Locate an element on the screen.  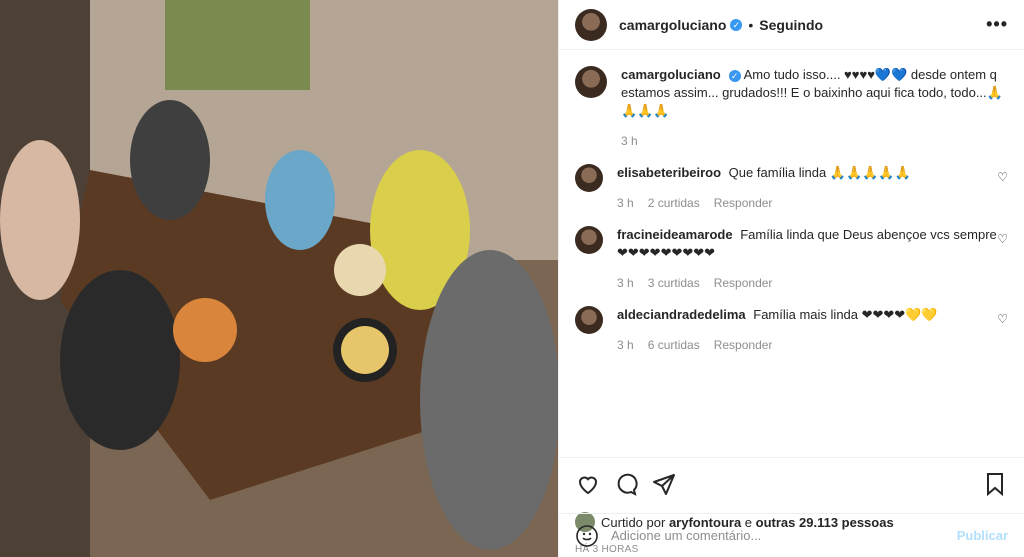
comment-username: aldeciandradedelima is located at coordinates (681, 314).